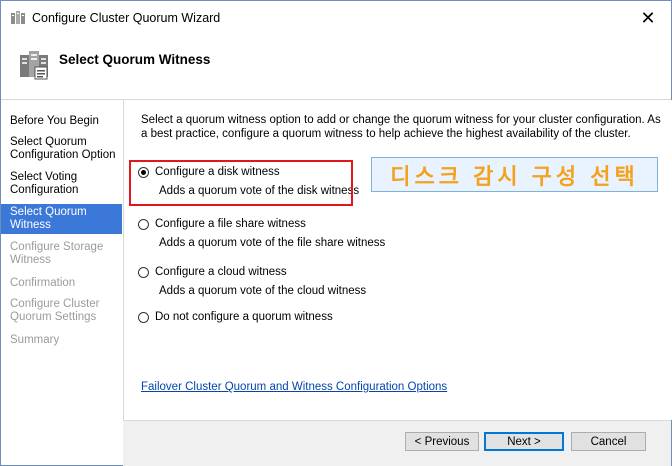 The width and height of the screenshot is (672, 466). I want to click on window-title: Configure Cluster Quorum Wizard, so click(126, 18).